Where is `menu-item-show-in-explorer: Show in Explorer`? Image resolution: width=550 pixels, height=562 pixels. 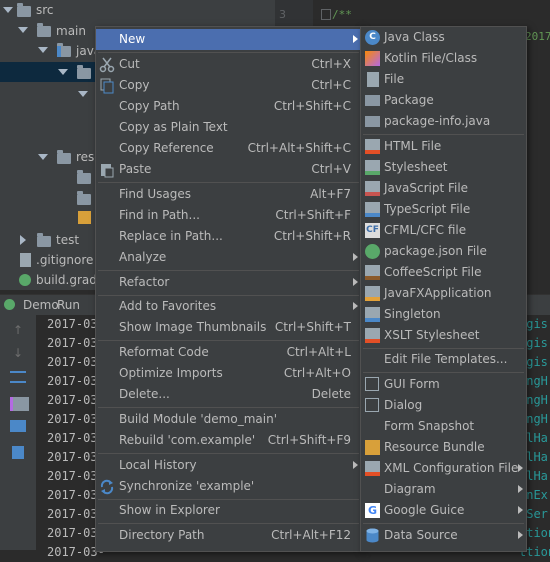 menu-item-show-in-explorer: Show in Explorer is located at coordinates (228, 510).